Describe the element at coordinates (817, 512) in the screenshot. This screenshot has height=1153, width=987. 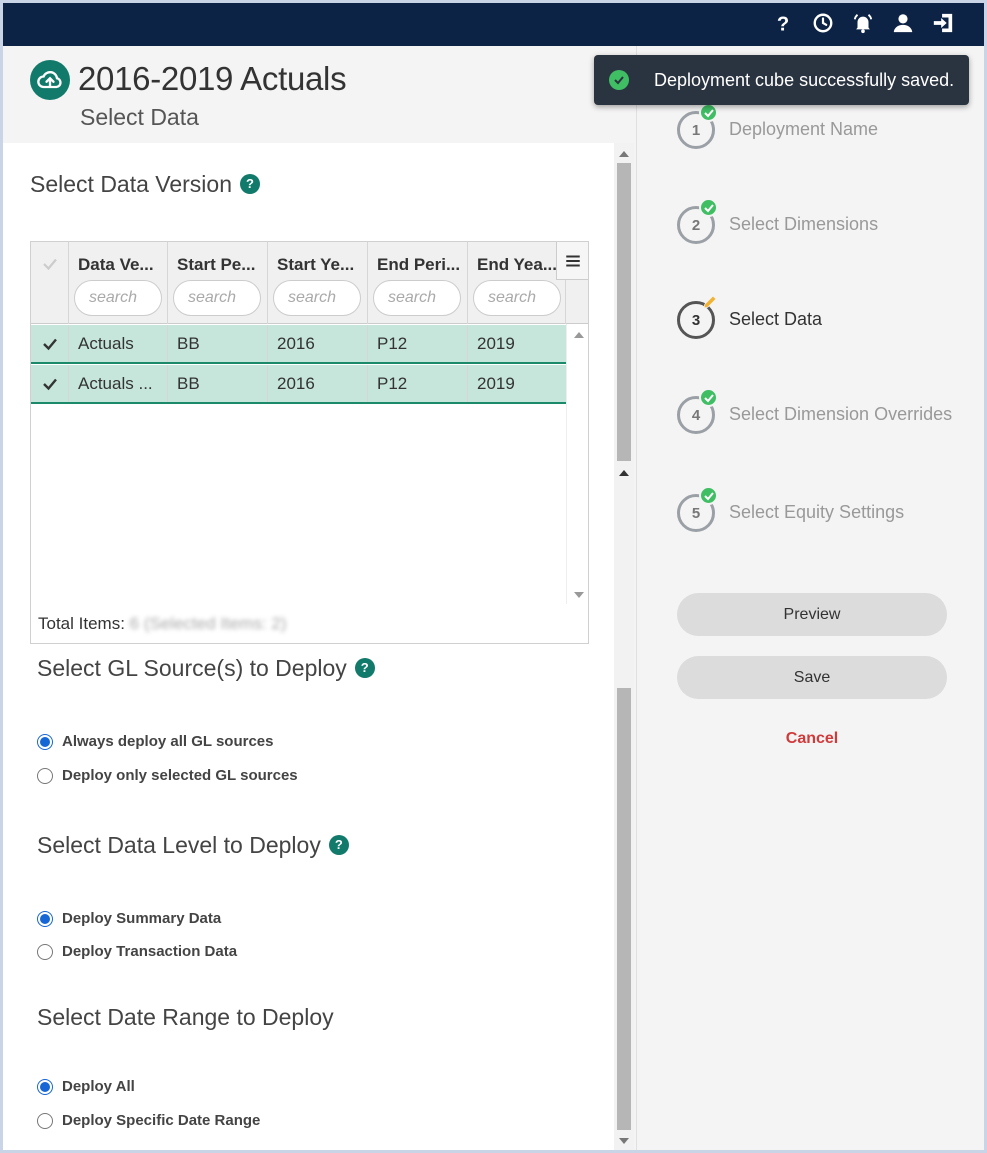
I see `step-label: Select Equity Settings` at that location.